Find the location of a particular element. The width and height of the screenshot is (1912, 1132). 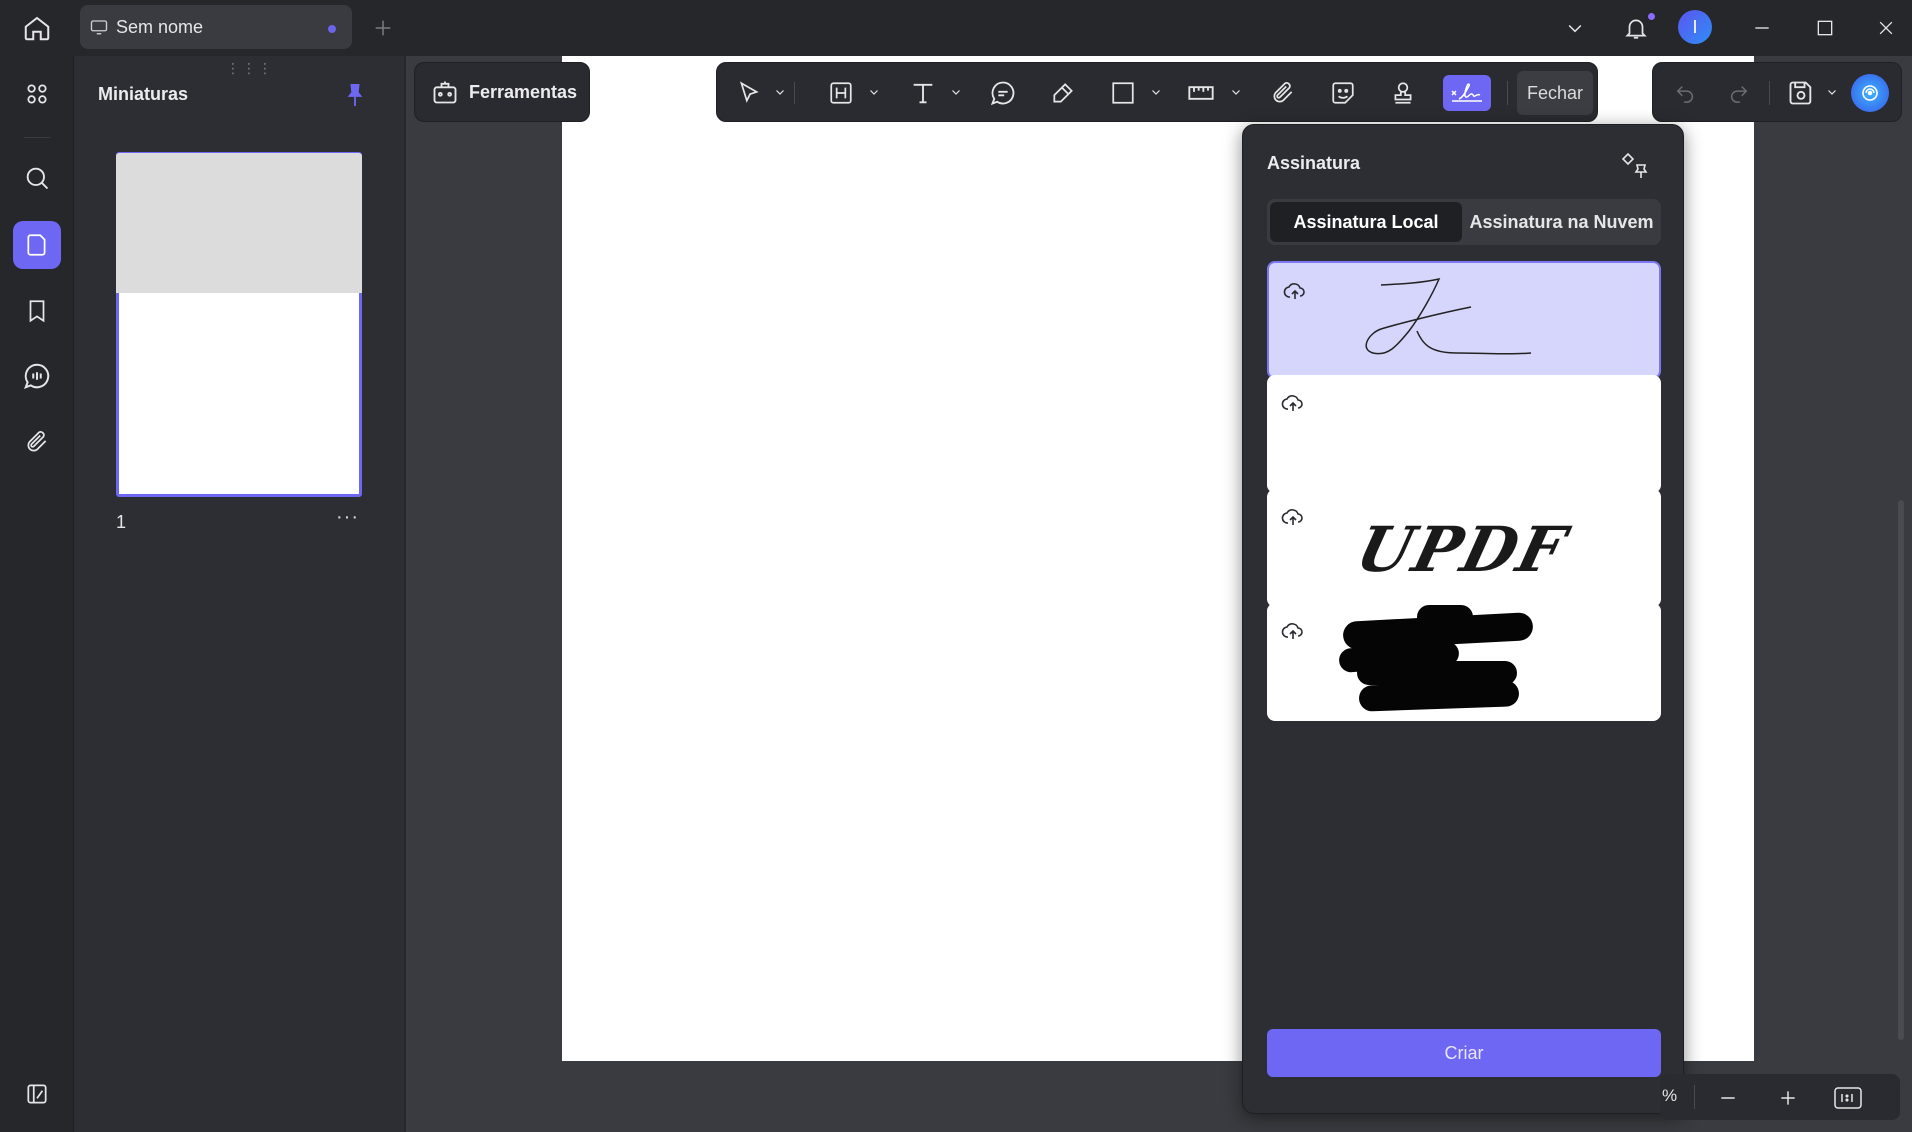

tools-button: Ferramentas is located at coordinates (502, 92).